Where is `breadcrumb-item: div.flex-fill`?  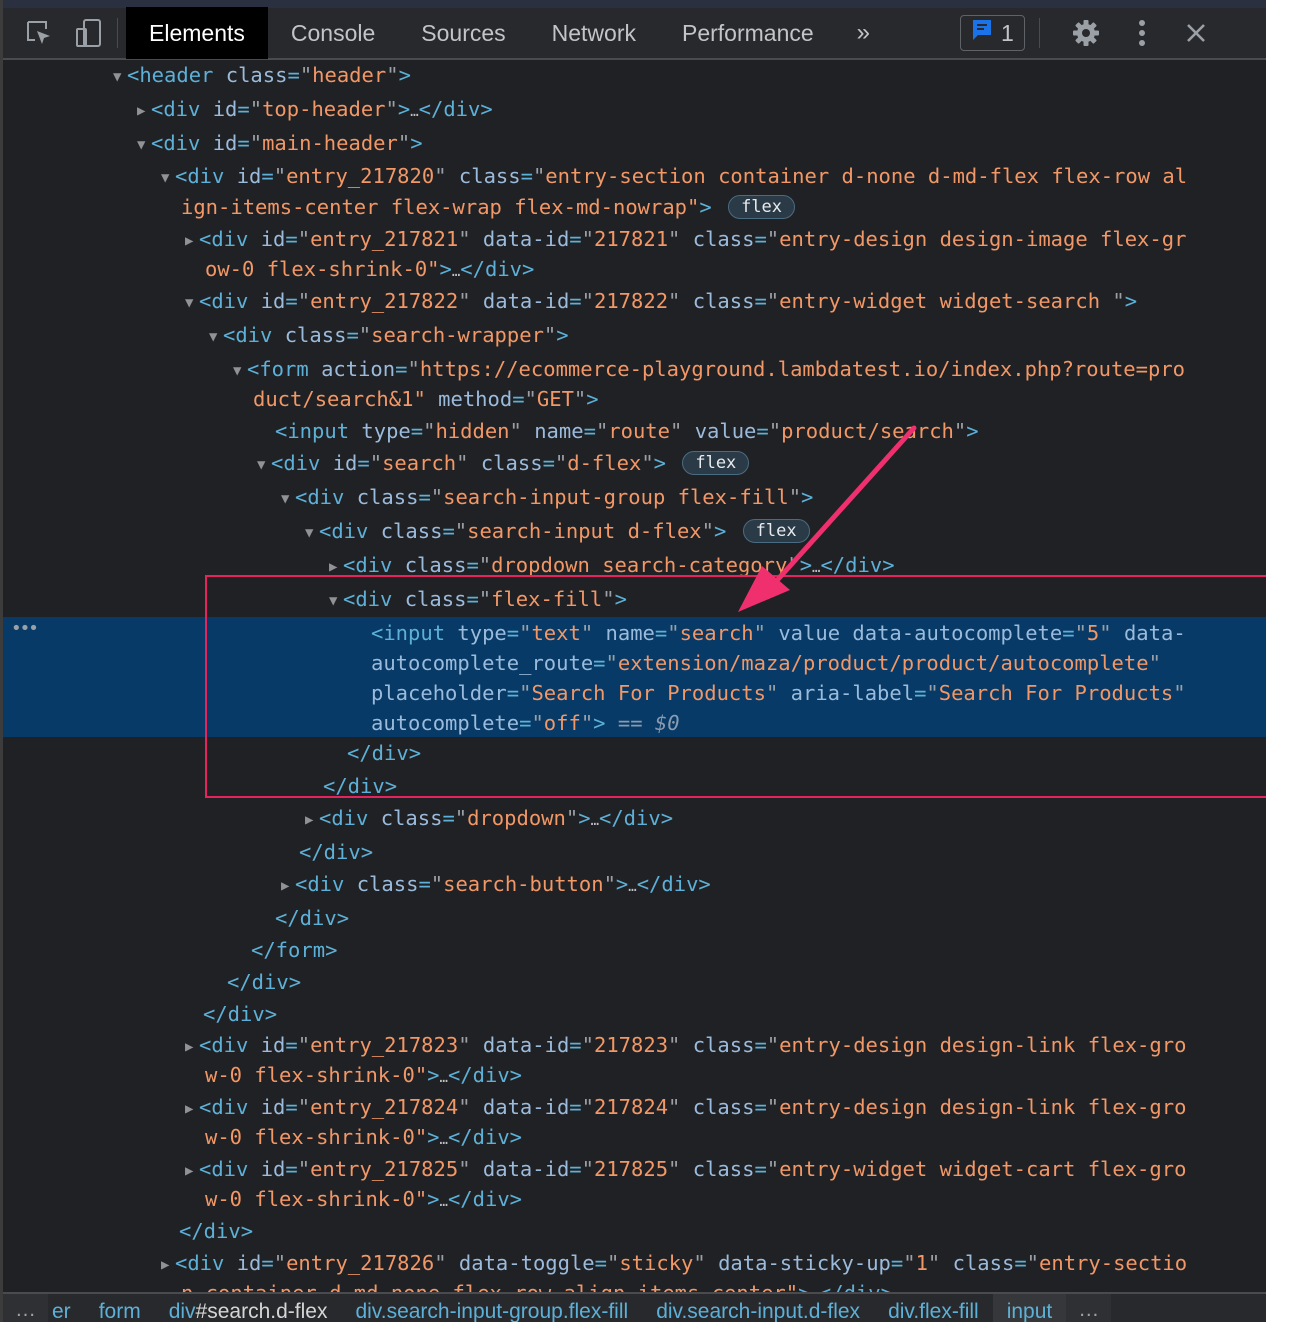
breadcrumb-item: div.flex-fill is located at coordinates (933, 1308).